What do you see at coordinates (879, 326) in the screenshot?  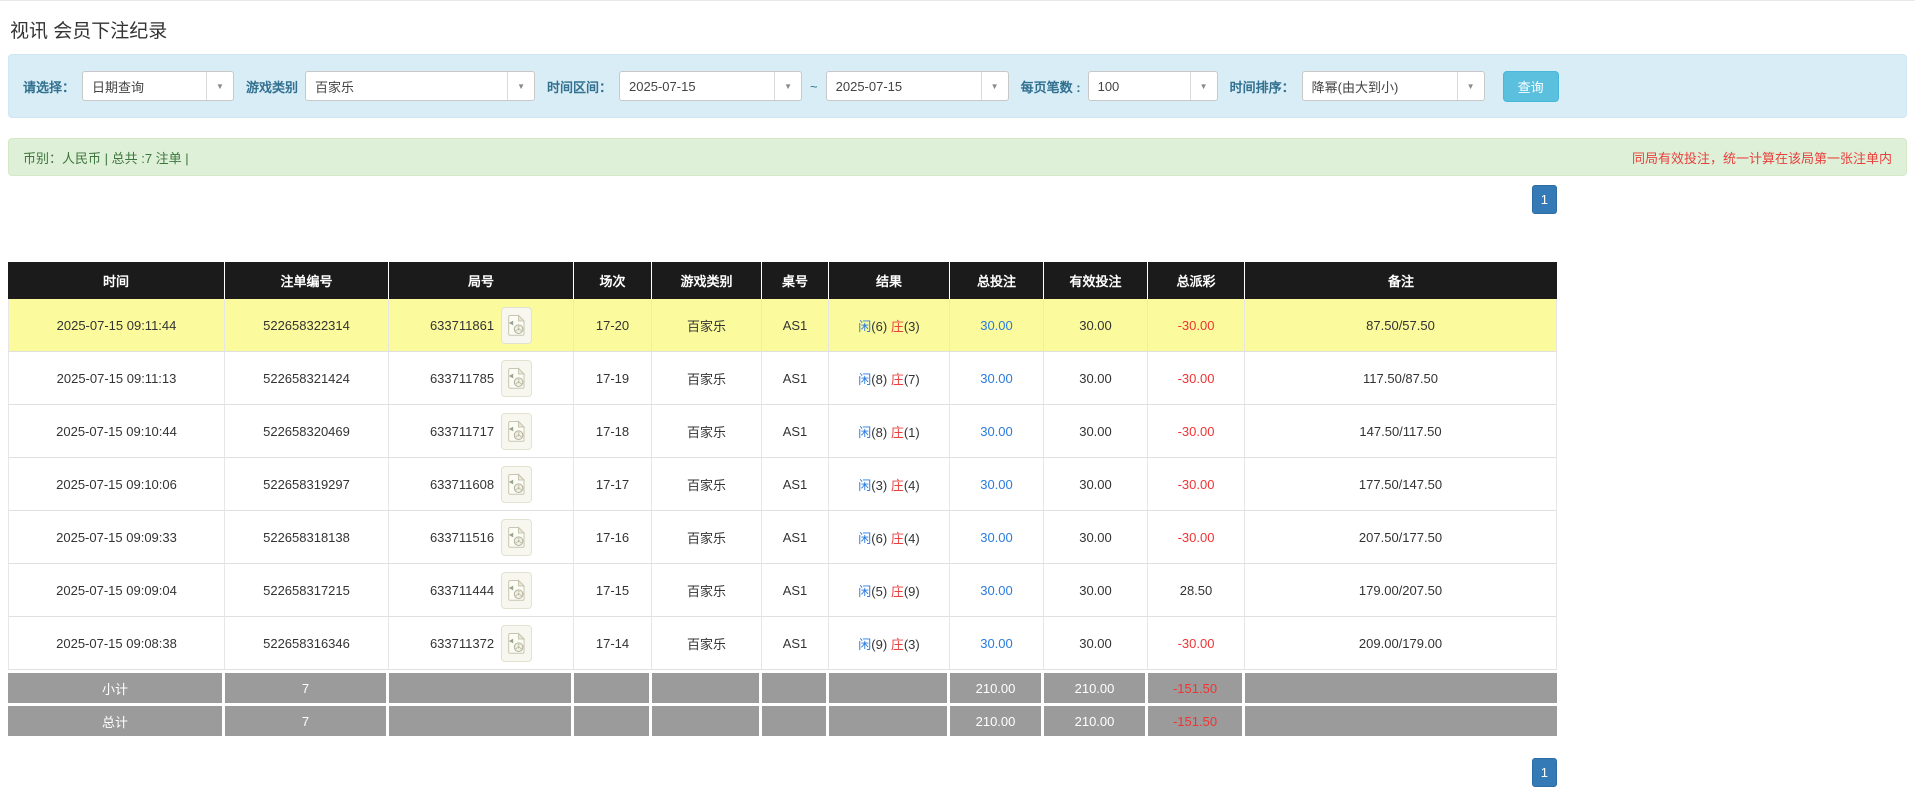 I see `result-player-score: (6)` at bounding box center [879, 326].